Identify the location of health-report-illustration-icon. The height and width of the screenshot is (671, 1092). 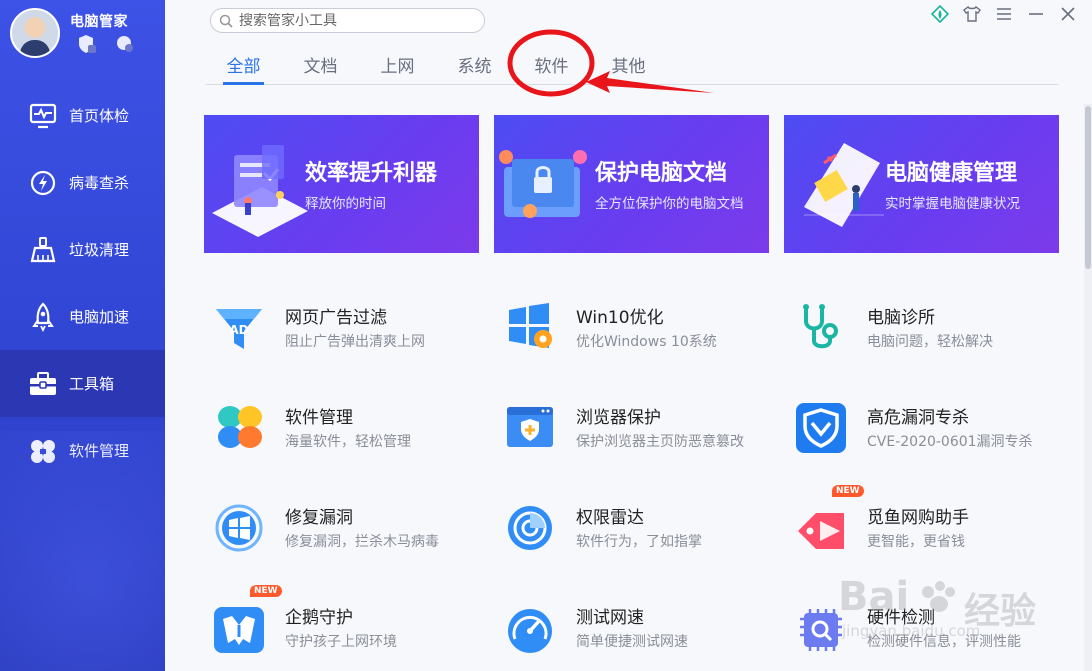
(844, 185).